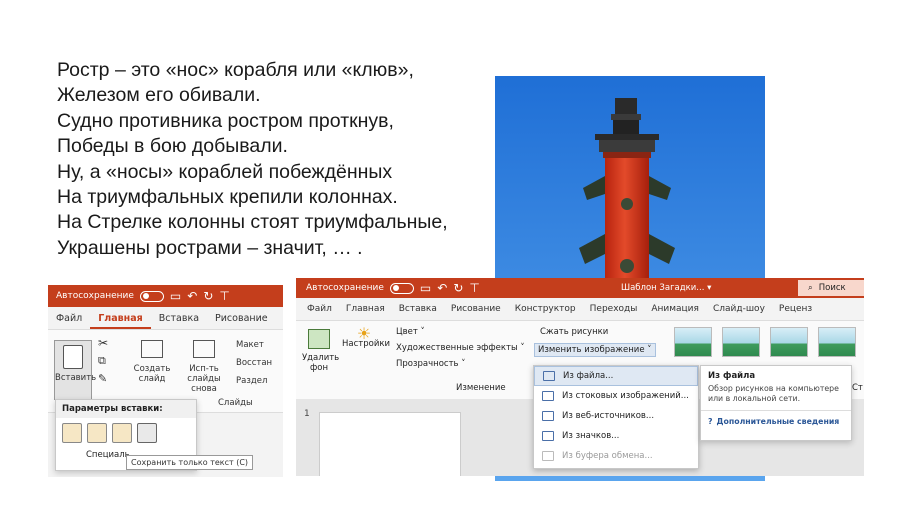 The height and width of the screenshot is (506, 900). Describe the element at coordinates (254, 363) in the screenshot. I see `reset-button: Восстан` at that location.